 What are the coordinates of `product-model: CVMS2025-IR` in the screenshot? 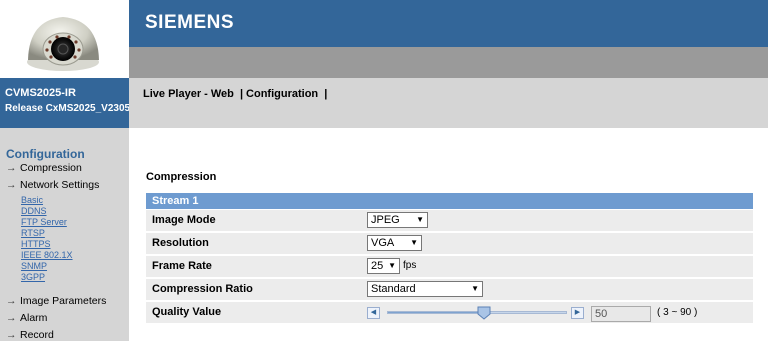 It's located at (40, 93).